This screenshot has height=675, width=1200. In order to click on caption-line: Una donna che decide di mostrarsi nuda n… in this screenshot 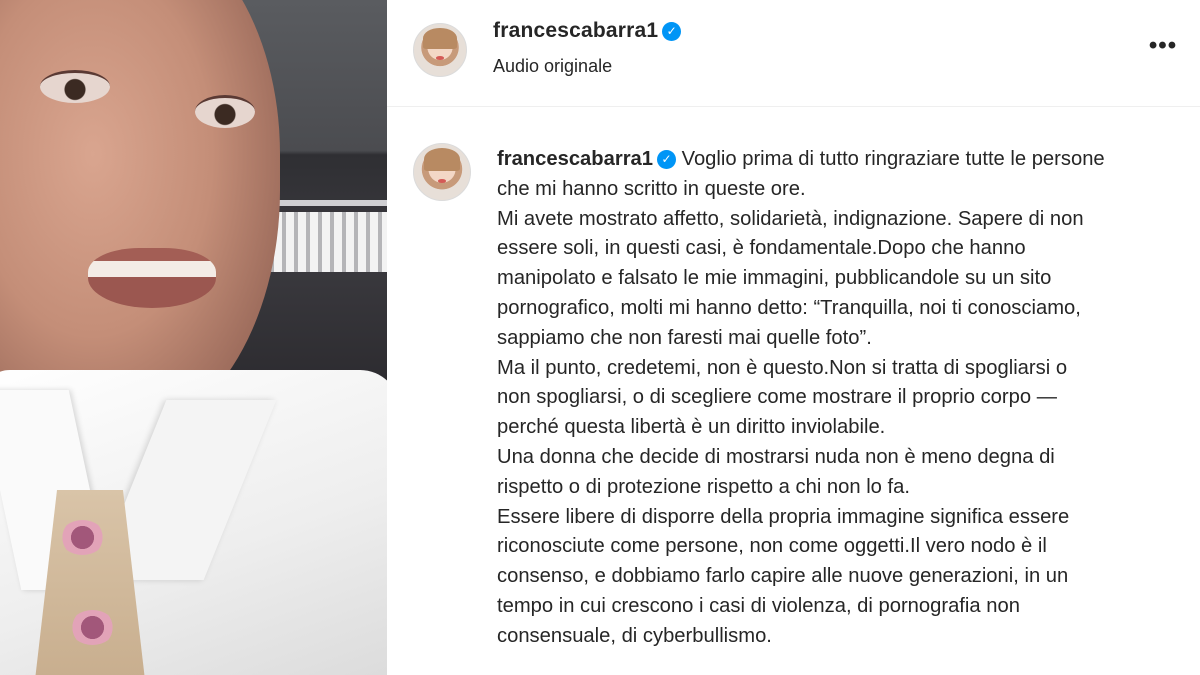, I will do `click(776, 456)`.